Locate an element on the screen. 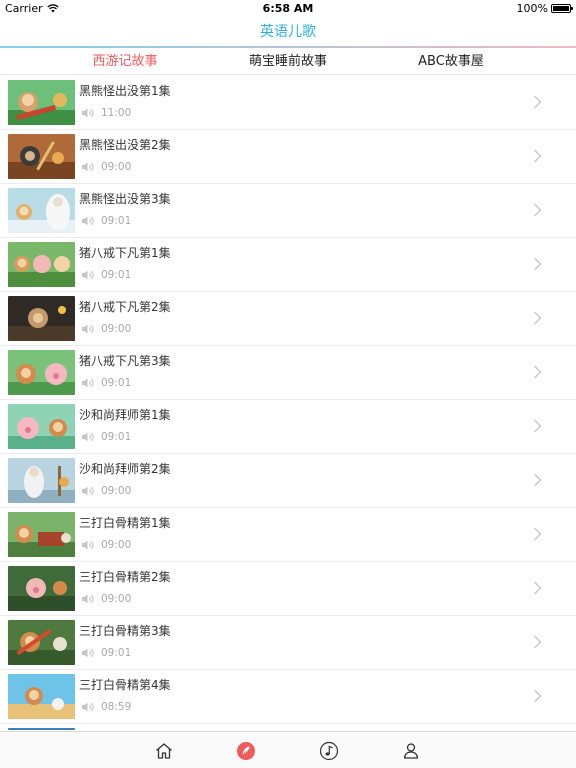  episode-meta: 08:59 is located at coordinates (106, 707).